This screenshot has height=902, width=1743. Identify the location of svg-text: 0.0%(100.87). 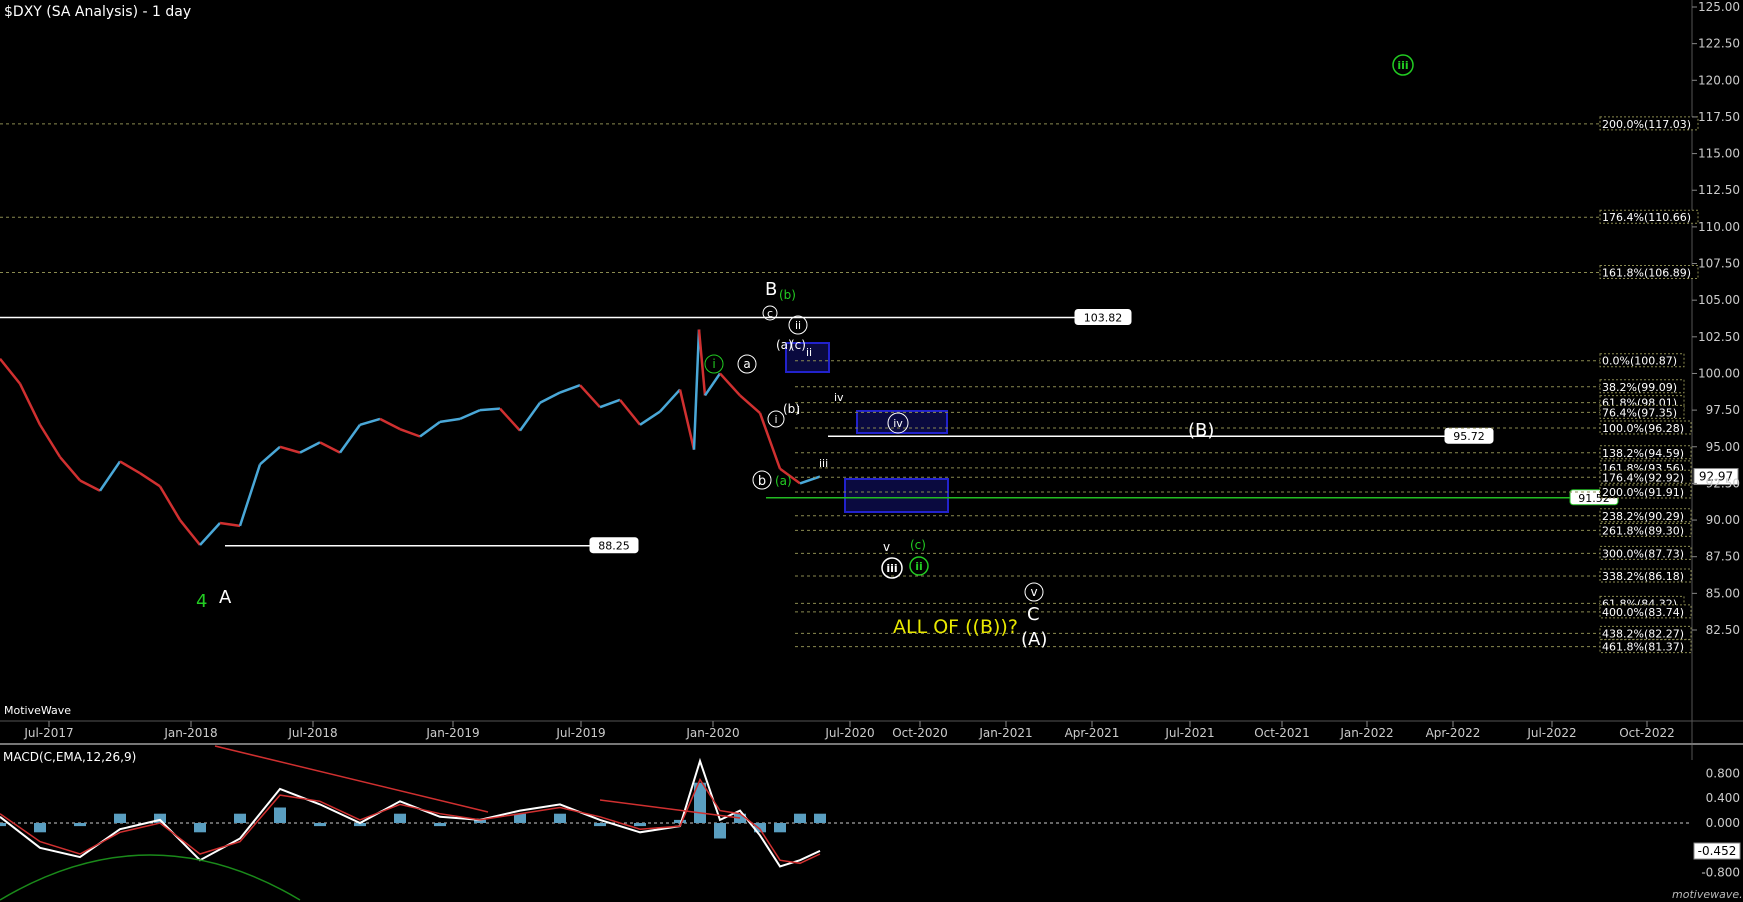
(1639, 361).